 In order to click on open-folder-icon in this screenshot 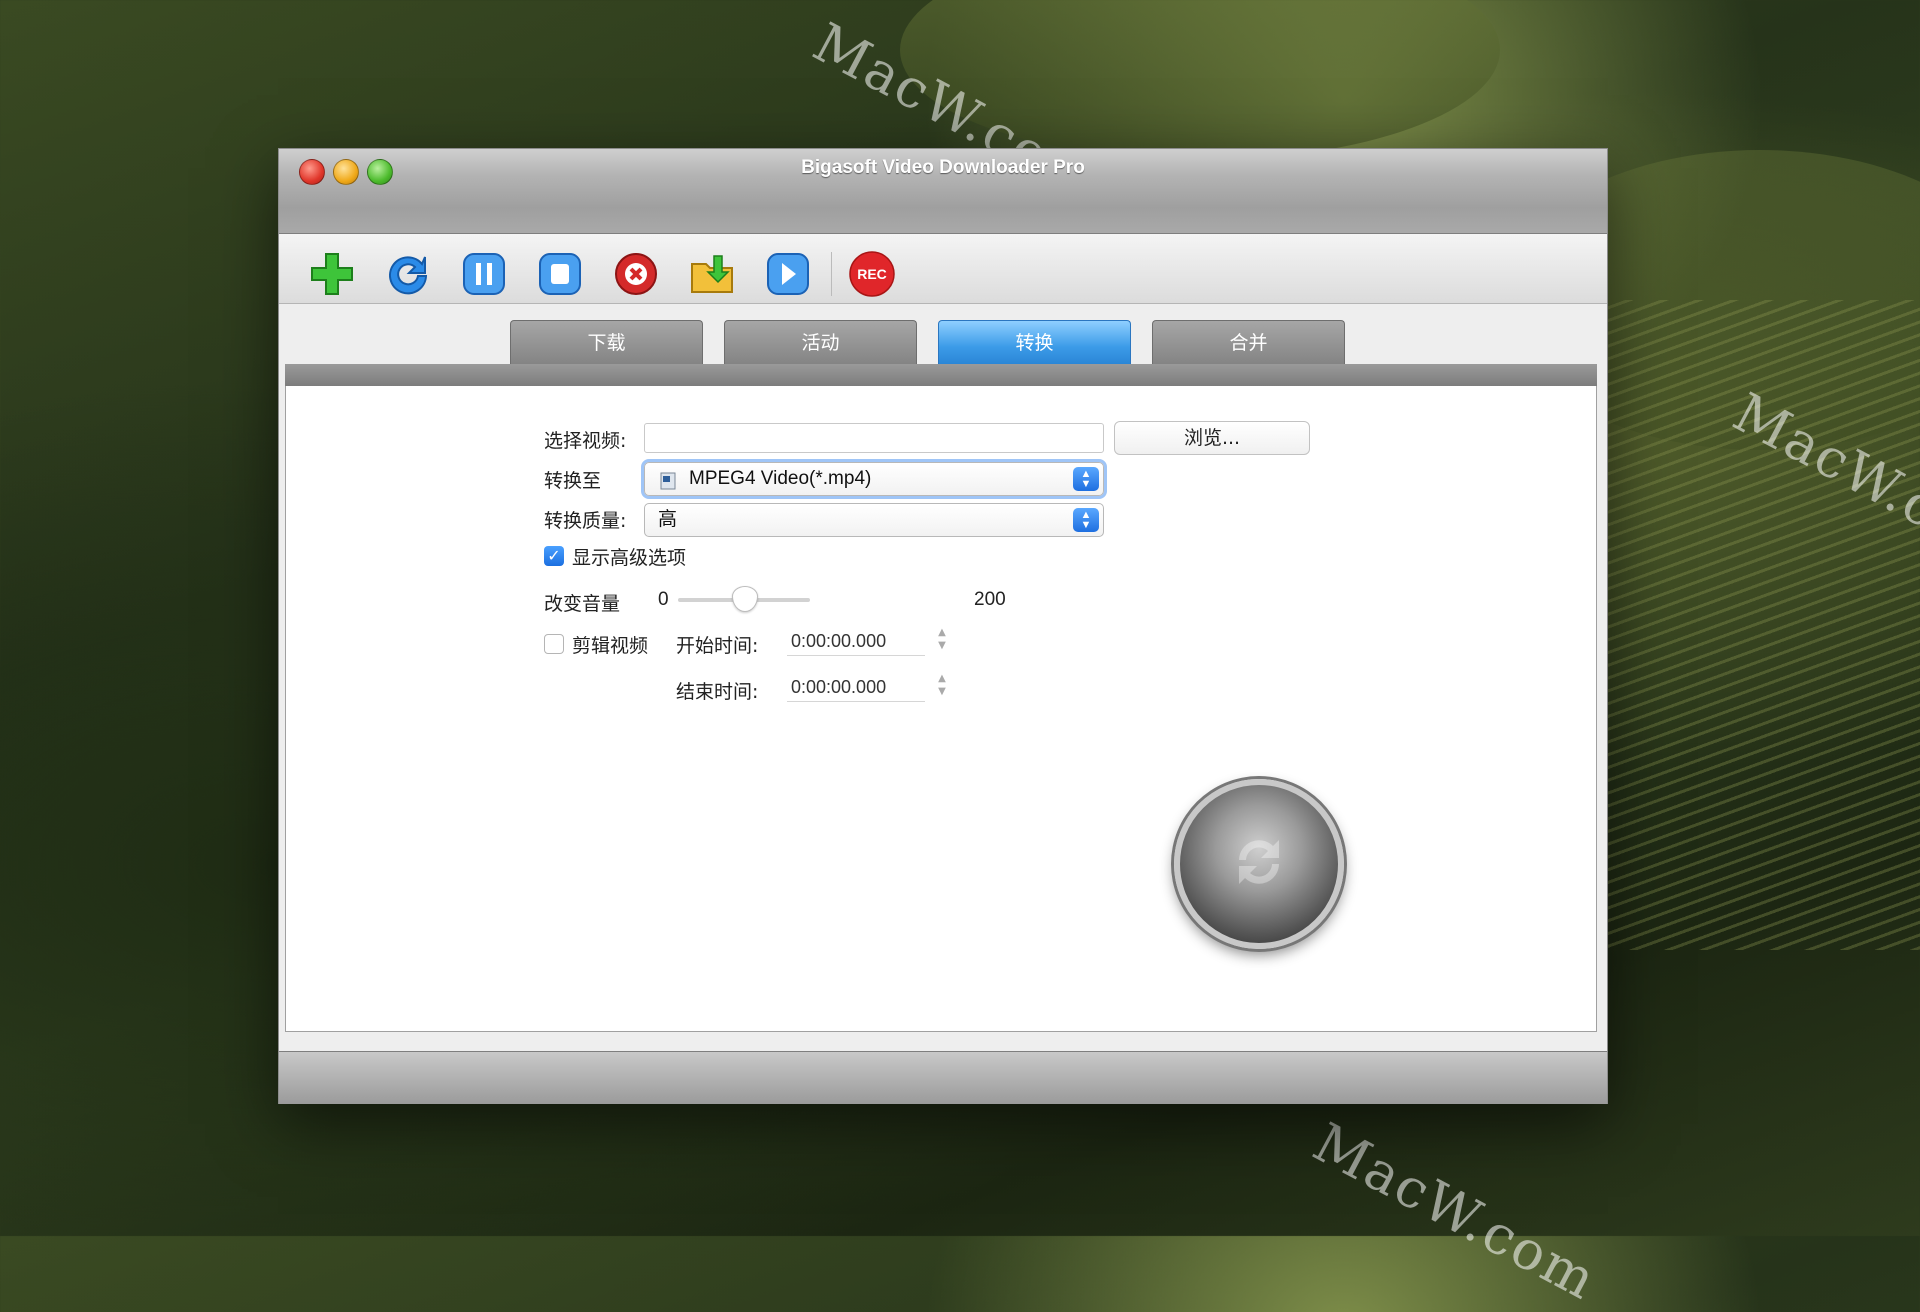, I will do `click(712, 276)`.